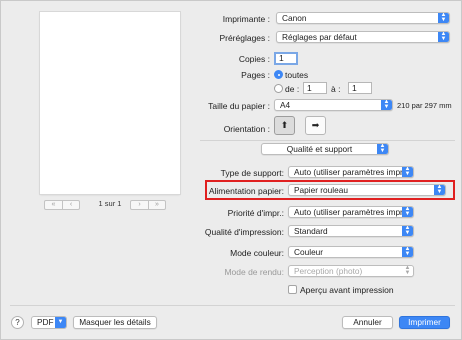 Image resolution: width=462 pixels, height=340 pixels. What do you see at coordinates (115, 322) in the screenshot?
I see `hide-details-button: Masquer les détails` at bounding box center [115, 322].